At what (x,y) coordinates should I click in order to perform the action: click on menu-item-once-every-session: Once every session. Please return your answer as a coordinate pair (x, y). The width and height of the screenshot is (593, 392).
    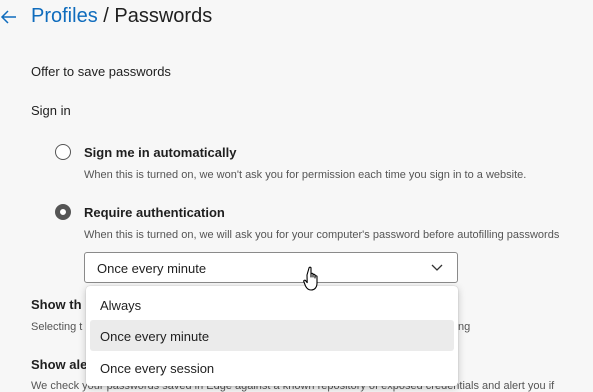
    Looking at the image, I should click on (272, 367).